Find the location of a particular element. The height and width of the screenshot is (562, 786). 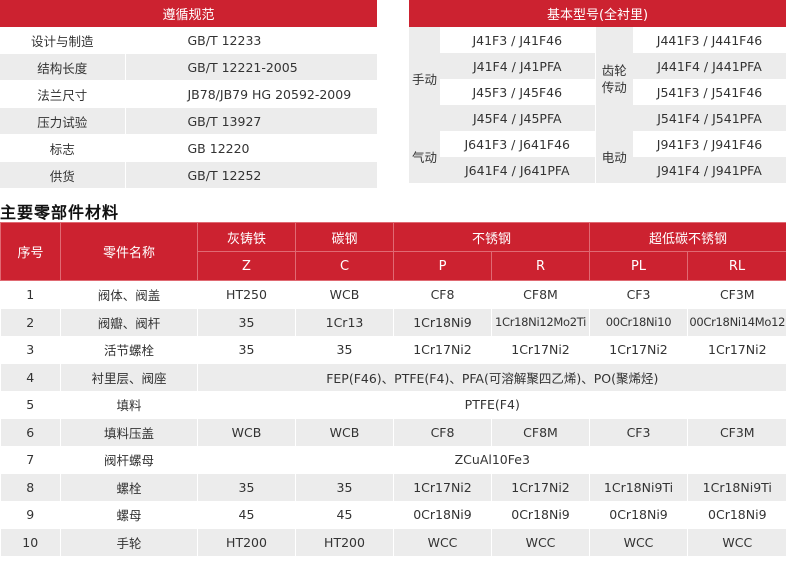

table-row: 供货 GB/T 12252 is located at coordinates (189, 175).